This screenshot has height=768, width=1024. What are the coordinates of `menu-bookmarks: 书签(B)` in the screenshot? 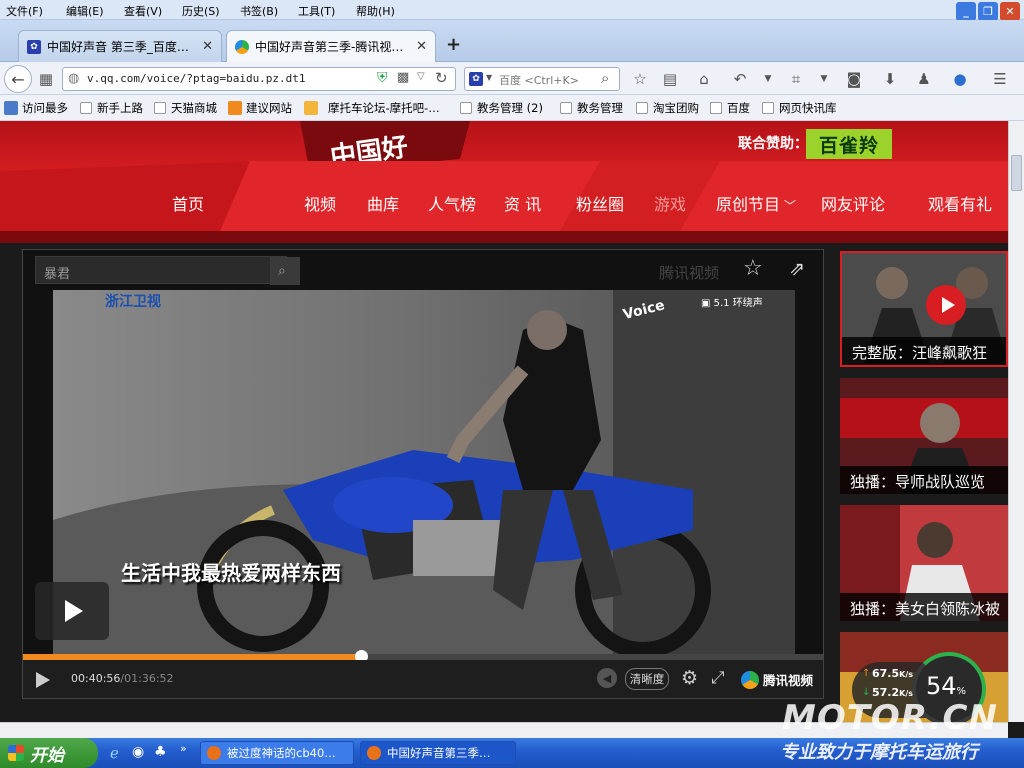 It's located at (259, 11).